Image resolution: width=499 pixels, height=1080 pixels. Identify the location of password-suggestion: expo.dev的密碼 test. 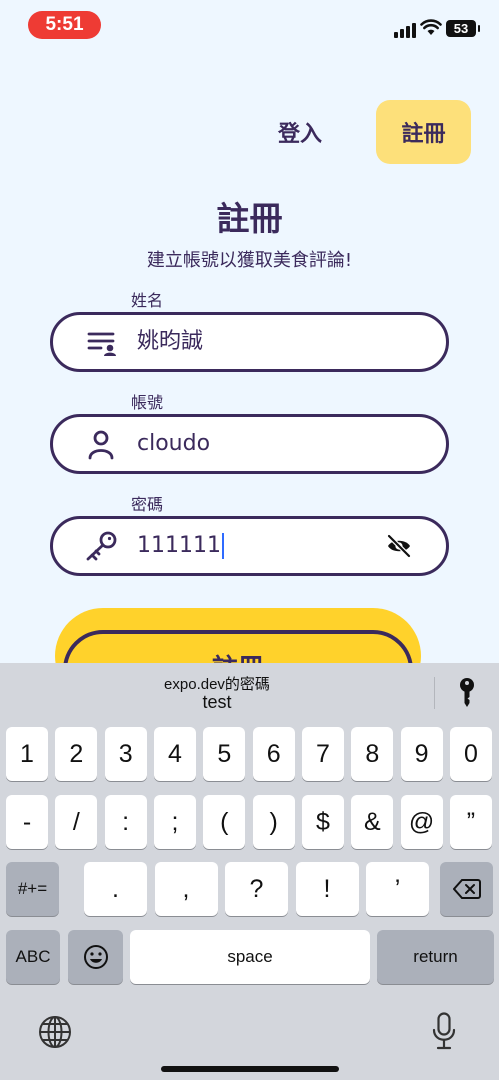
(249, 691).